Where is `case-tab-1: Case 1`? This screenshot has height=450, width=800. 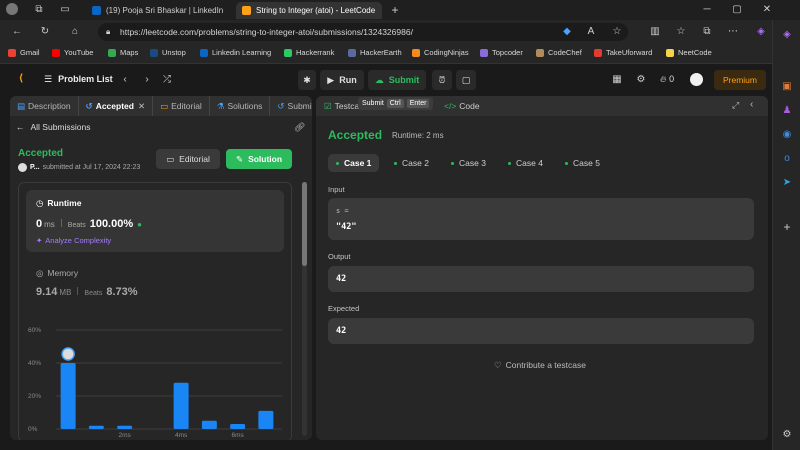
case-tab-1: Case 1 is located at coordinates (354, 163).